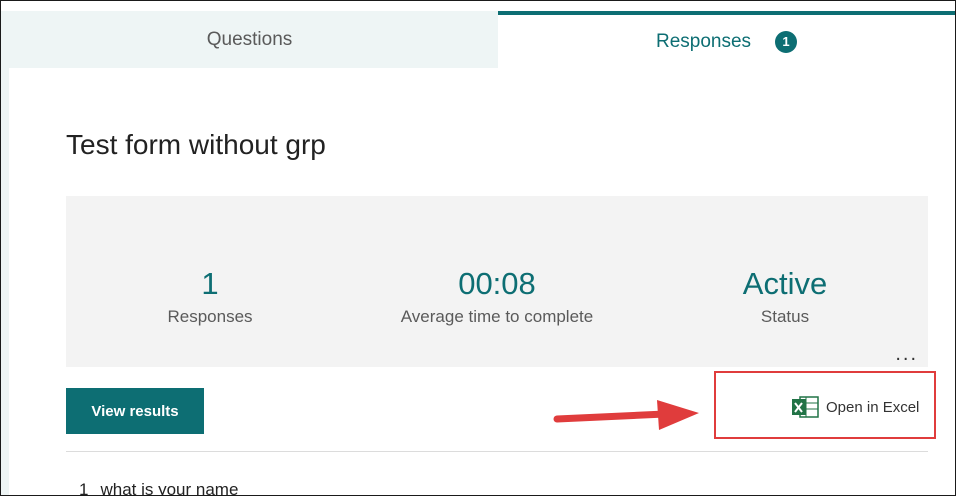 This screenshot has width=956, height=496. Describe the element at coordinates (5, 281) in the screenshot. I see `left-background-strip` at that location.